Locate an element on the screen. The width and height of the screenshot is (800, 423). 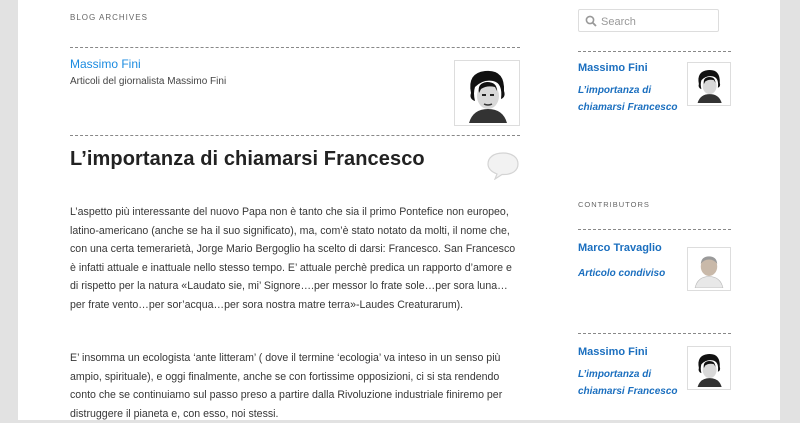
sidebar-entry: Marco Travaglio Articolo condiviso is located at coordinates (654, 272).